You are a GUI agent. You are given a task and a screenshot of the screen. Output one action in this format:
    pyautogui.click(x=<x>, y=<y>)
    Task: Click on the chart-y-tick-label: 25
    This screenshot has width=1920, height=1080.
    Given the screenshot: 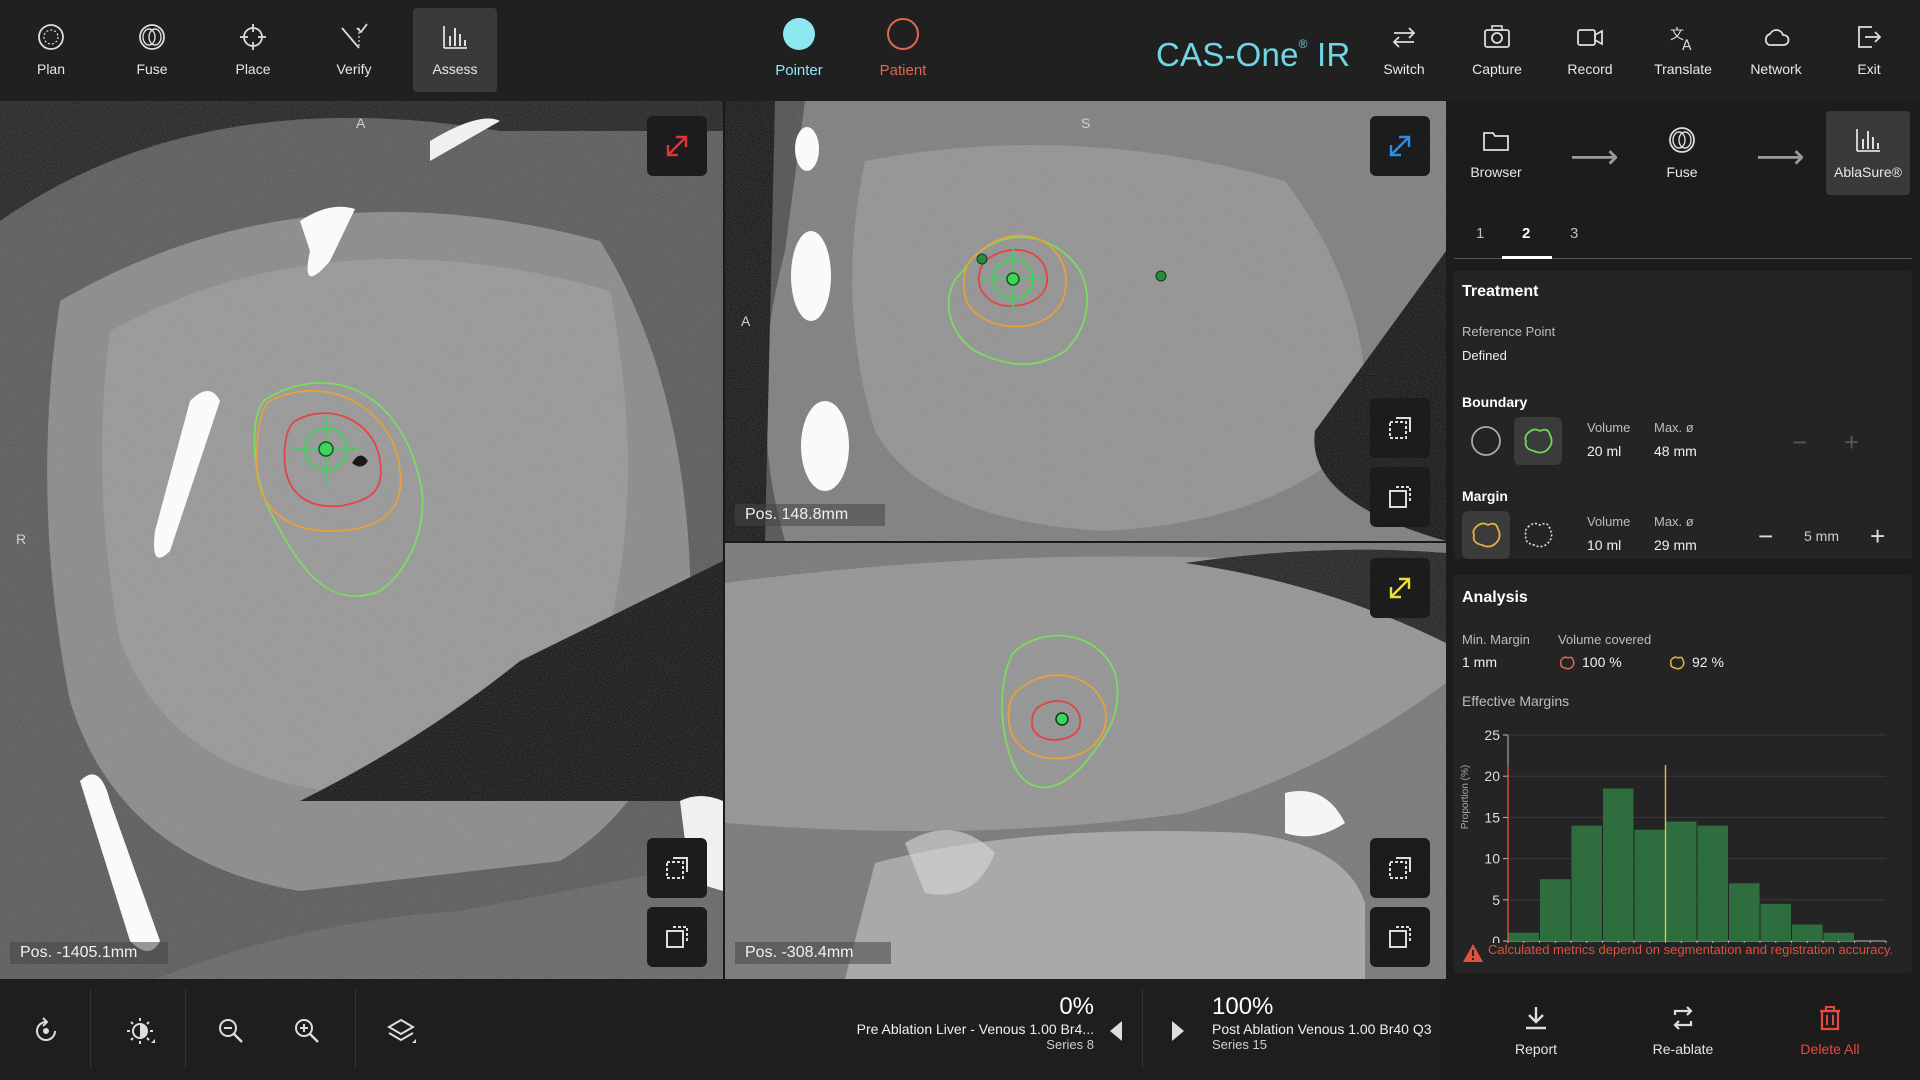 What is the action you would take?
    pyautogui.click(x=1492, y=735)
    